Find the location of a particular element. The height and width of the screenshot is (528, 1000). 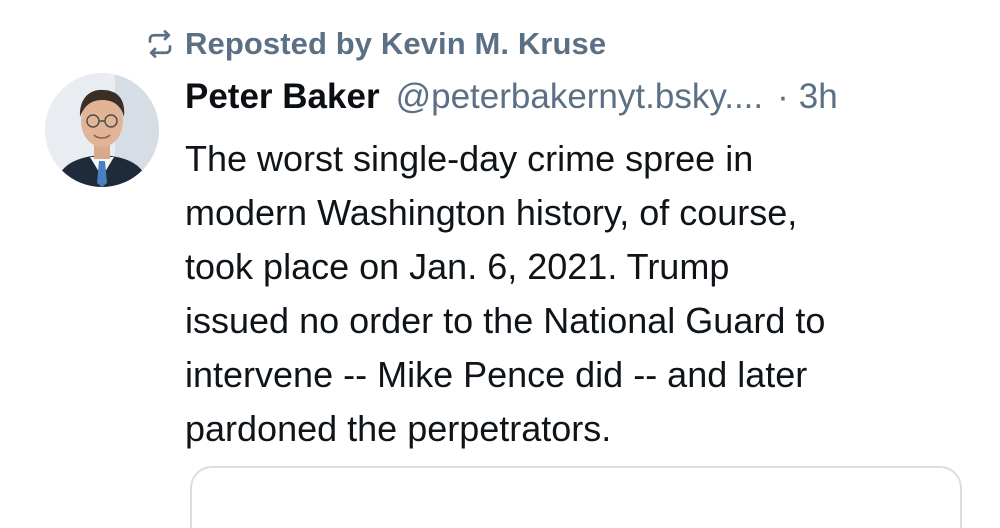

post-text-line: issued no order to the National Guard to is located at coordinates (505, 320).